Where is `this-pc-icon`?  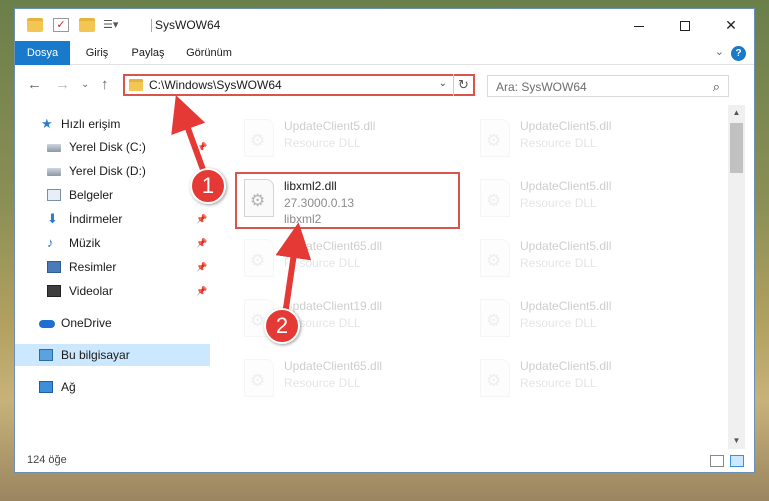 this-pc-icon is located at coordinates (46, 355).